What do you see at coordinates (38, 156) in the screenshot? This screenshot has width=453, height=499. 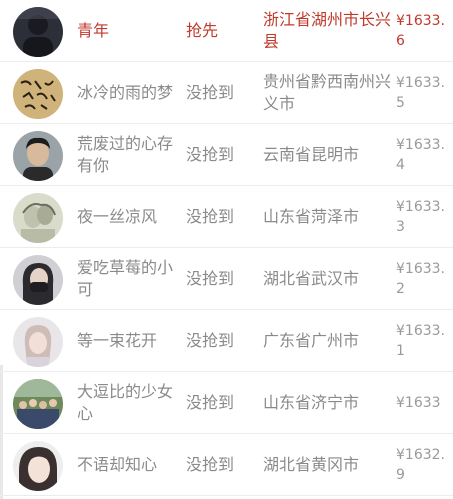 I see `avatar-man-portrait` at bounding box center [38, 156].